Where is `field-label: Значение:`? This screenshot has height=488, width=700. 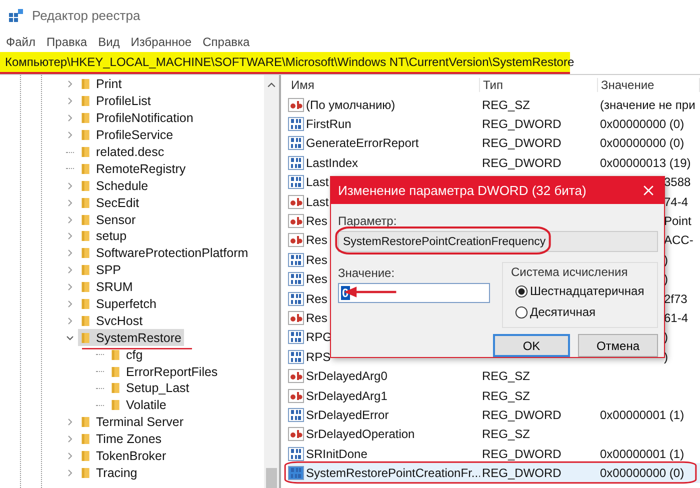
field-label: Значение: is located at coordinates (367, 273).